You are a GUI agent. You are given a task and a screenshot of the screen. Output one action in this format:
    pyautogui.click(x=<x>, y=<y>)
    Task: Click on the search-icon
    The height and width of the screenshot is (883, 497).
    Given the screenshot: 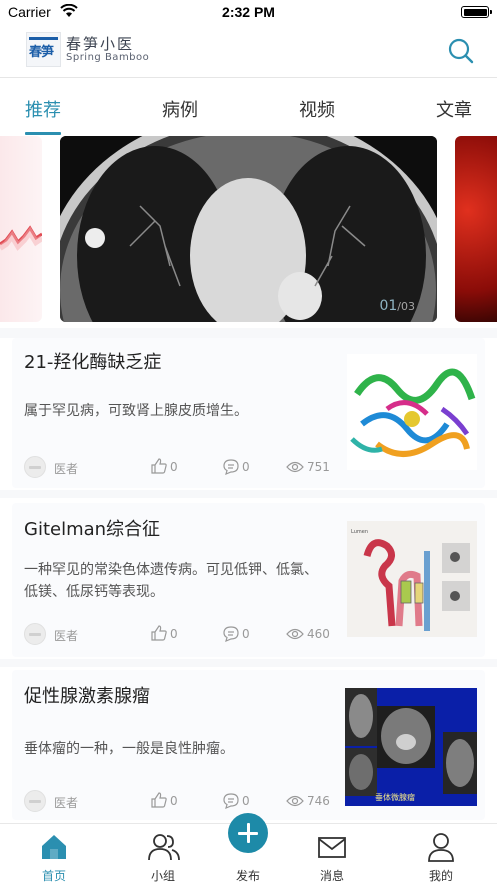 What is the action you would take?
    pyautogui.click(x=461, y=51)
    